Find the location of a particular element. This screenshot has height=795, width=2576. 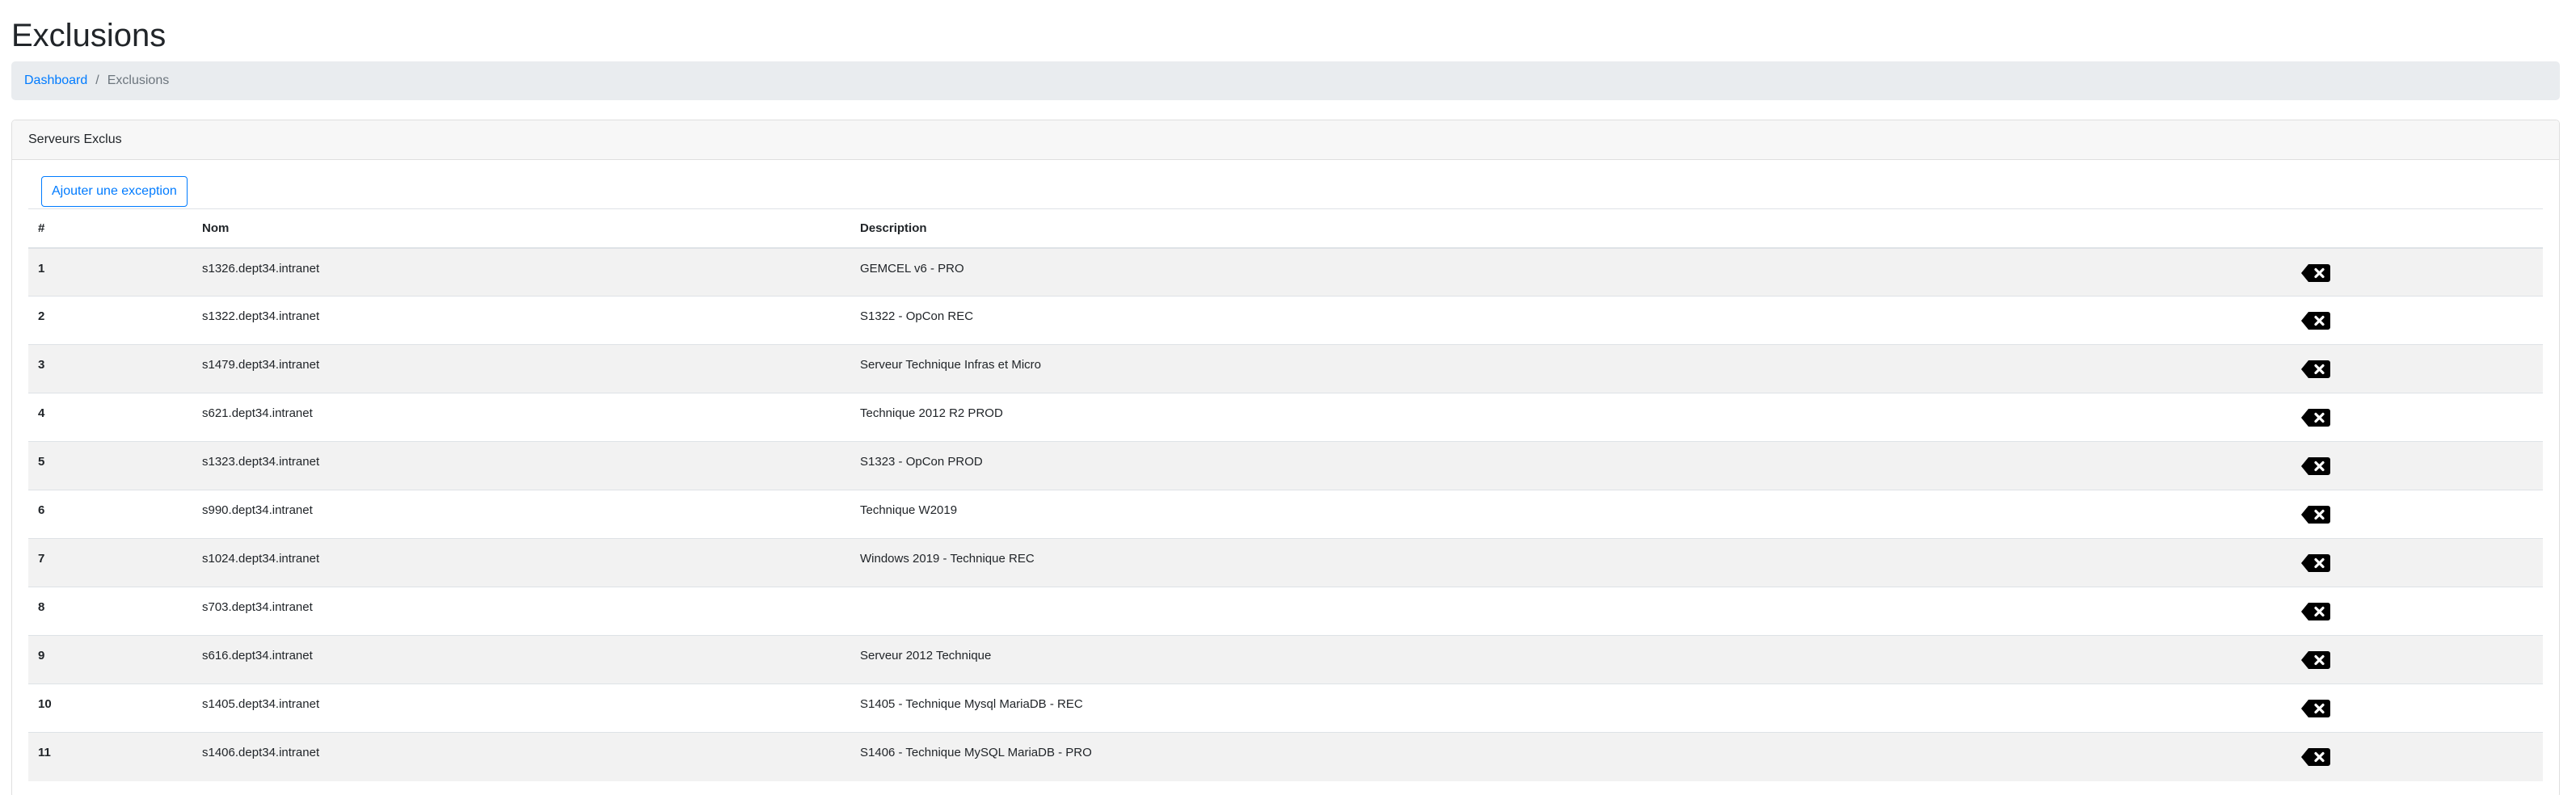

server-name: s1322.dept34.intranet is located at coordinates (521, 320).